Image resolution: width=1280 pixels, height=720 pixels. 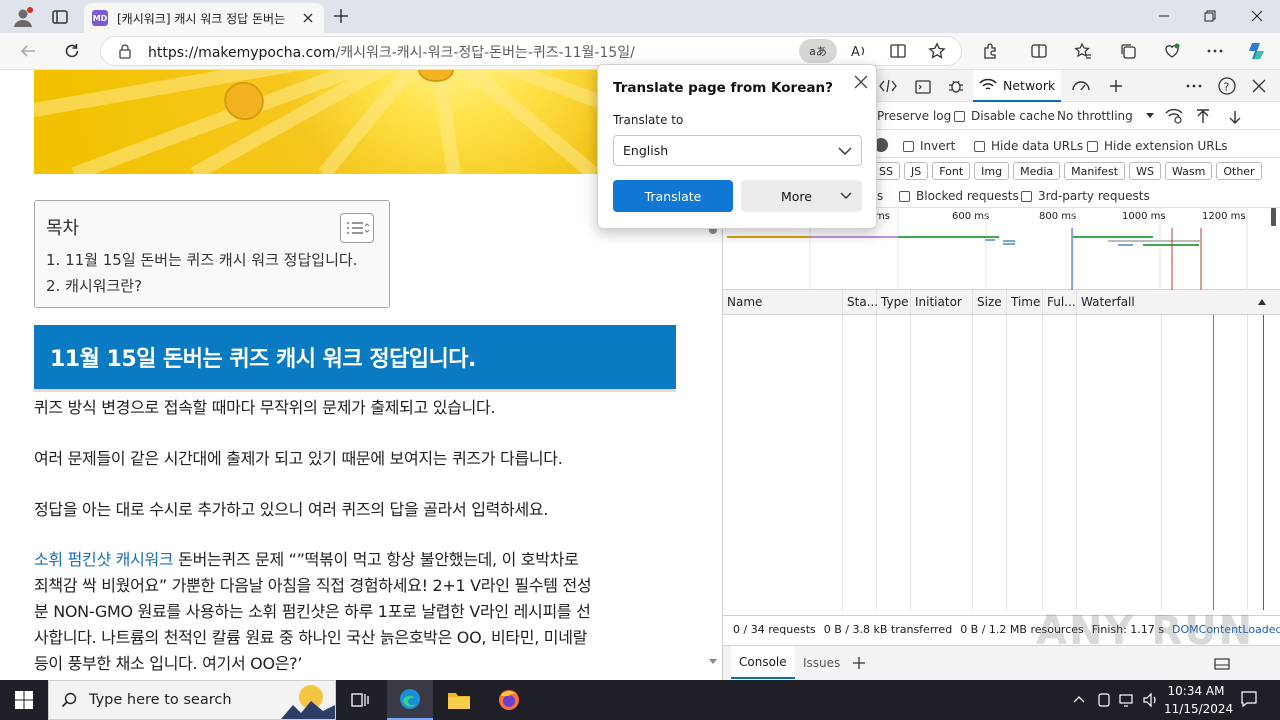 What do you see at coordinates (821, 662) in the screenshot?
I see `drawer-tab-issues: Issues` at bounding box center [821, 662].